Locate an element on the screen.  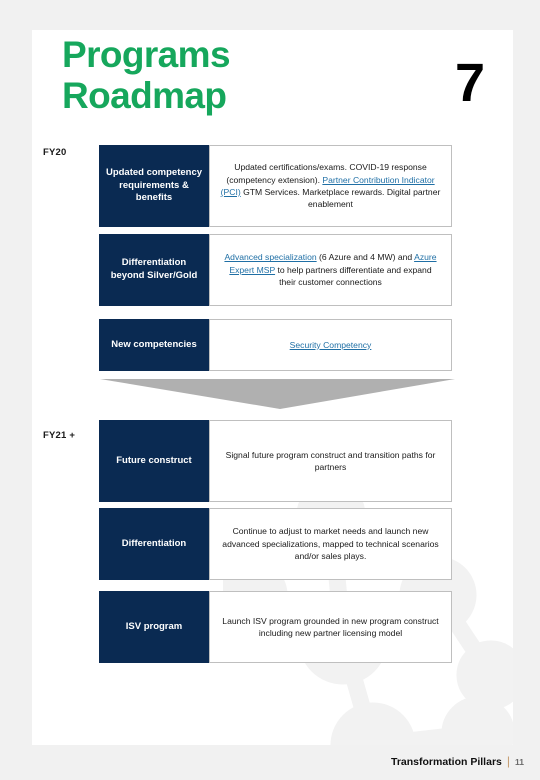
roadmap-row-description: Security Competency is located at coordinates (330, 345).